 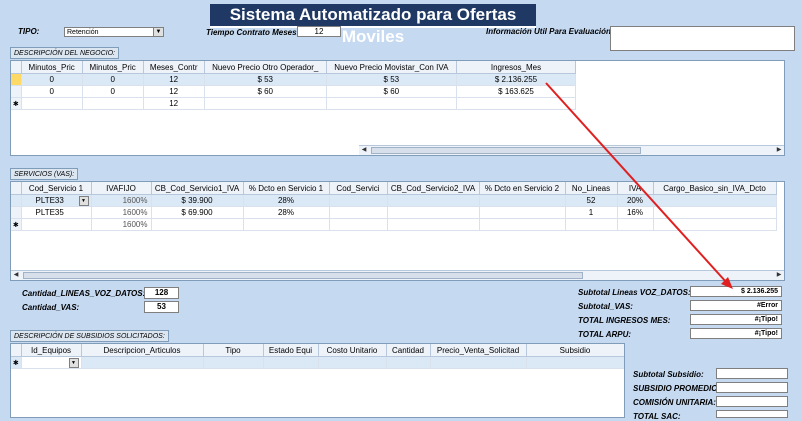 What do you see at coordinates (639, 185) in the screenshot?
I see `annotation-arrow-icon` at bounding box center [639, 185].